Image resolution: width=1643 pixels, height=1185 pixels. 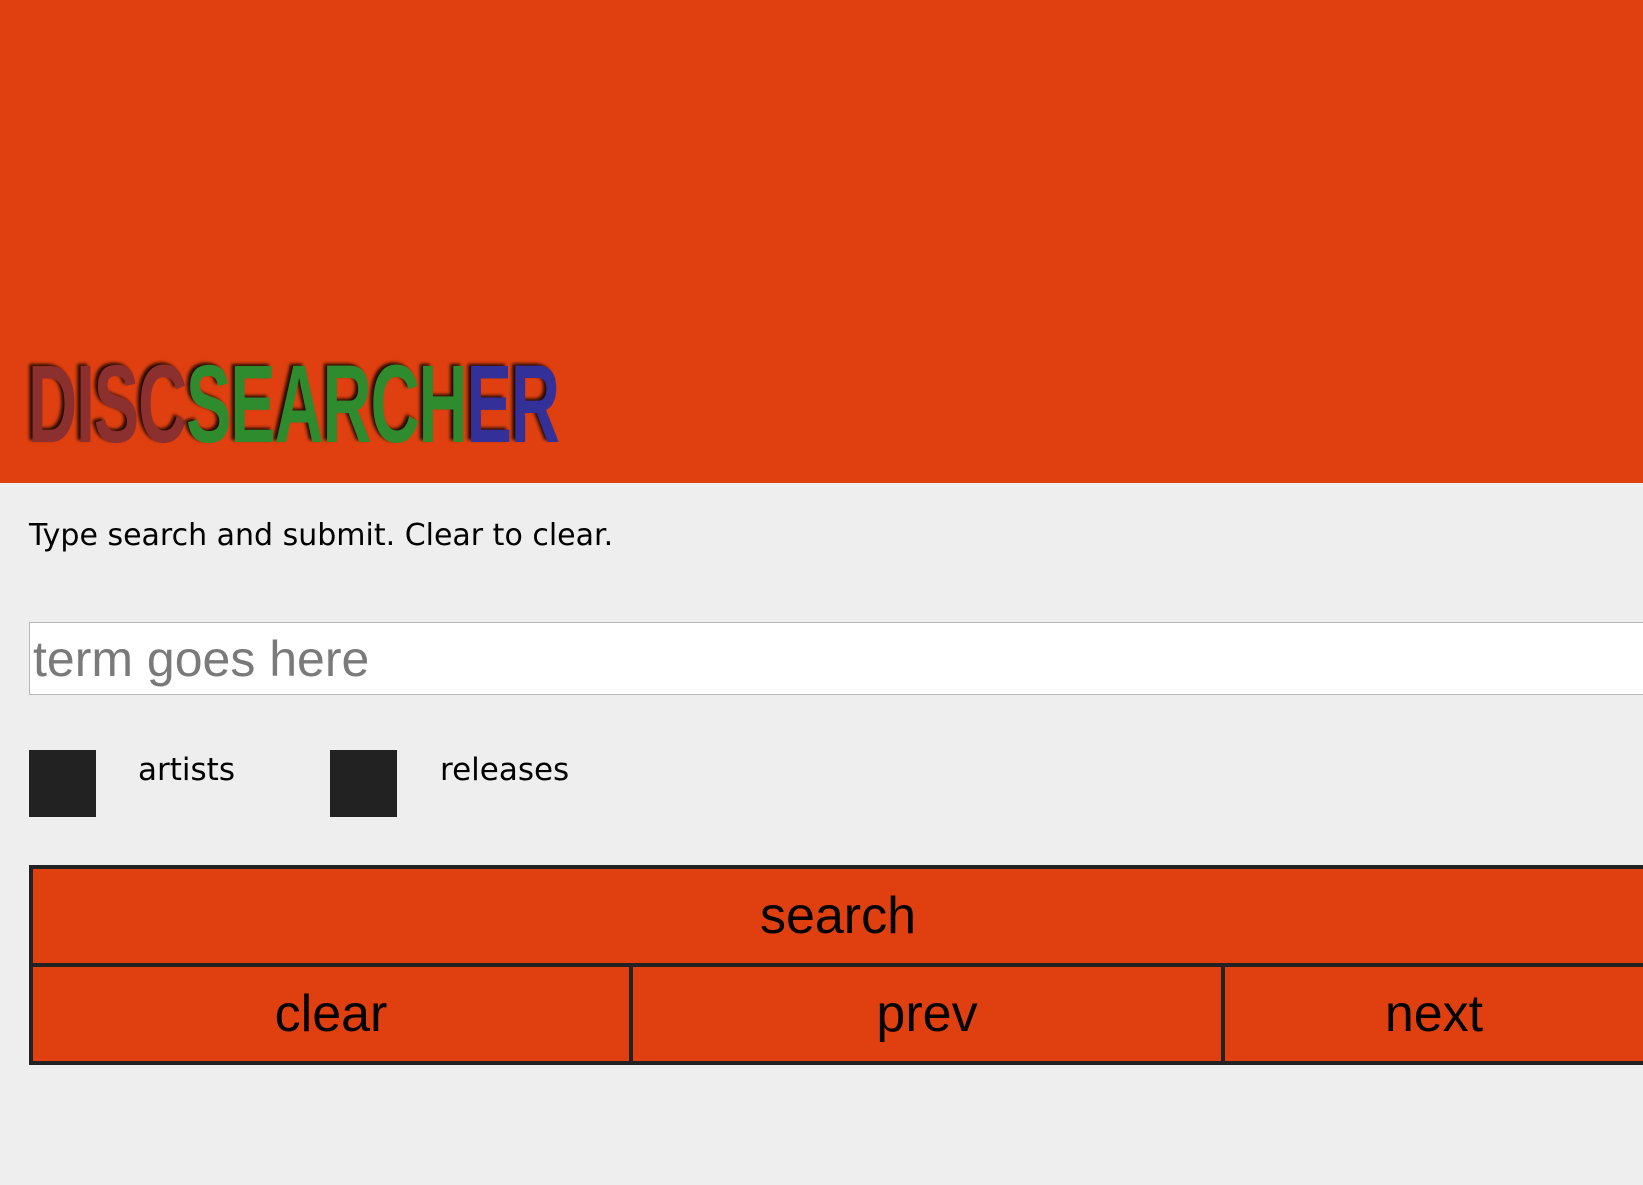 What do you see at coordinates (836, 658) in the screenshot?
I see `search-input` at bounding box center [836, 658].